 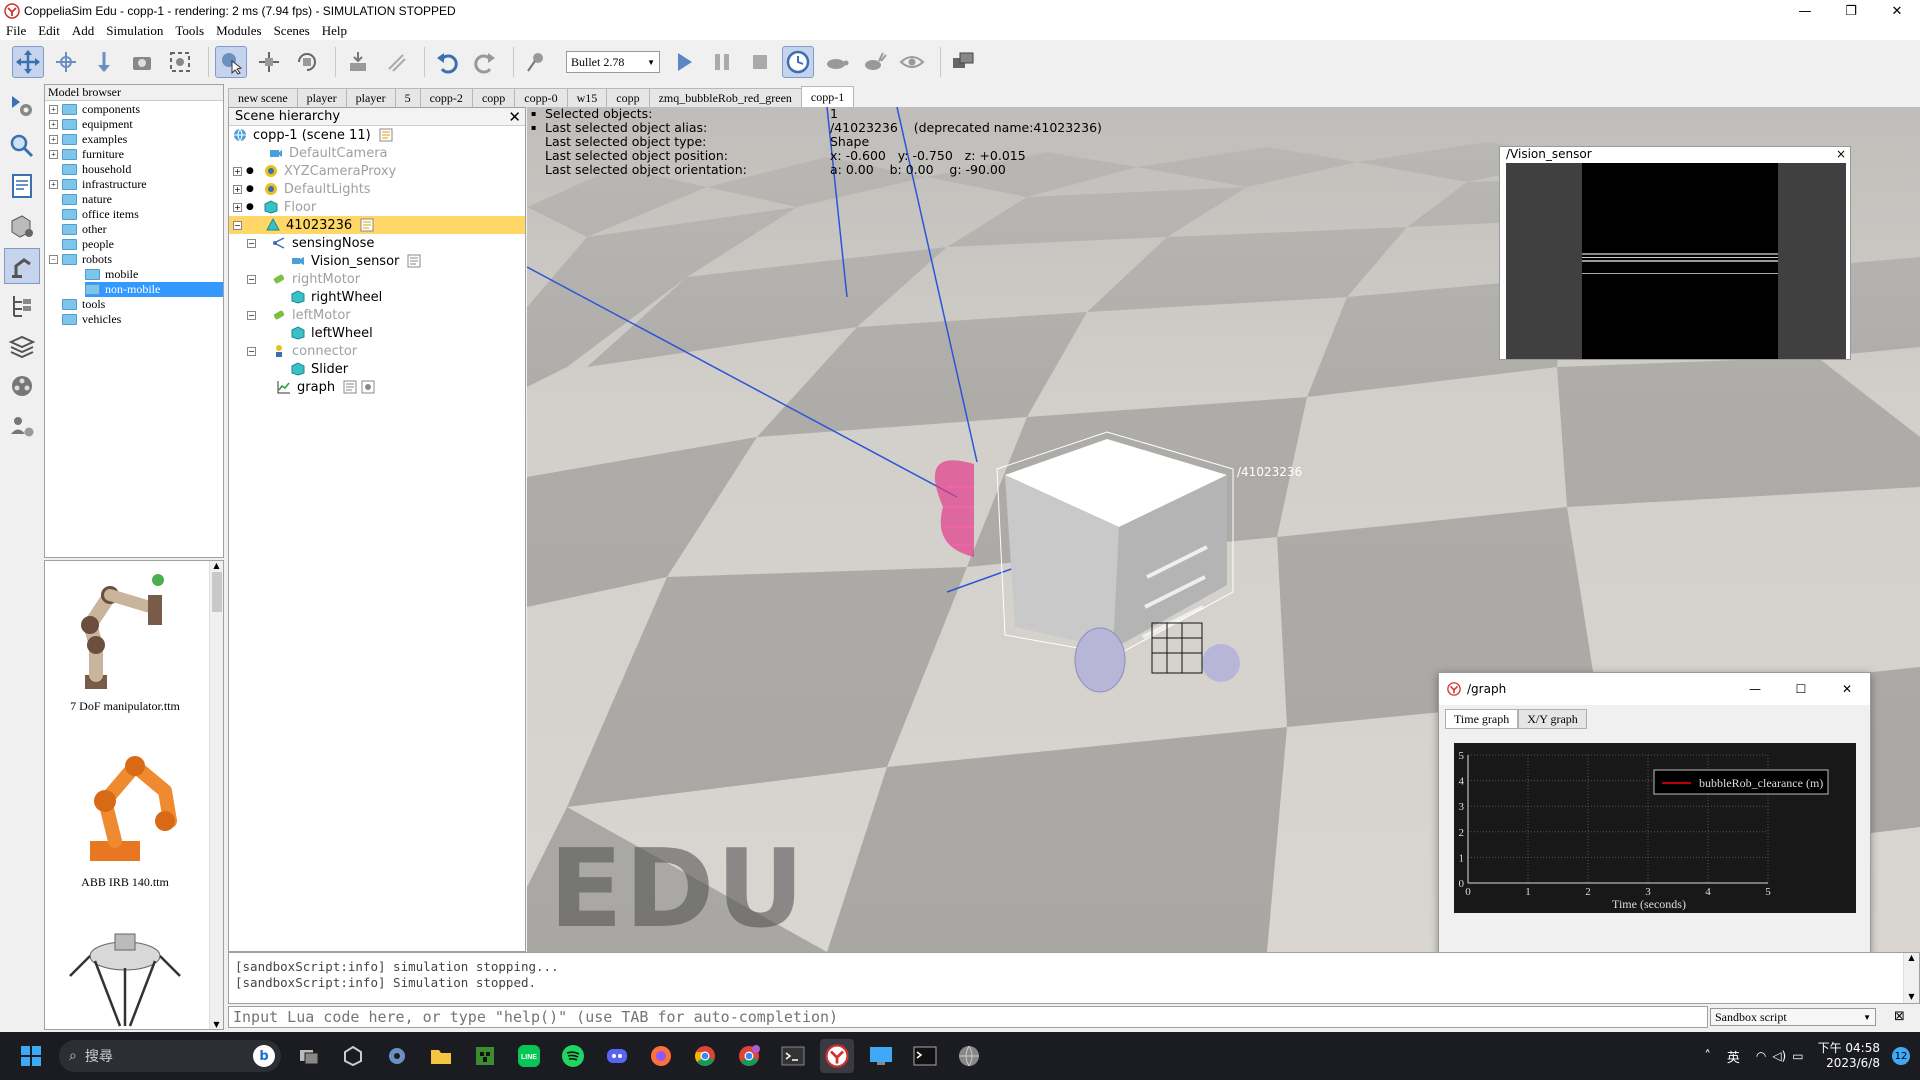 What do you see at coordinates (968, 1017) in the screenshot?
I see `lua-command-input` at bounding box center [968, 1017].